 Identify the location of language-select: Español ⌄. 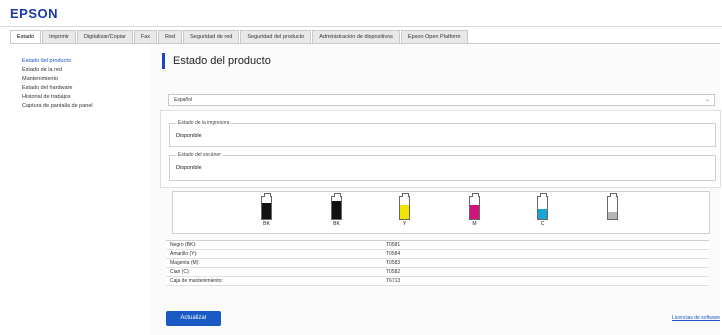
(441, 100).